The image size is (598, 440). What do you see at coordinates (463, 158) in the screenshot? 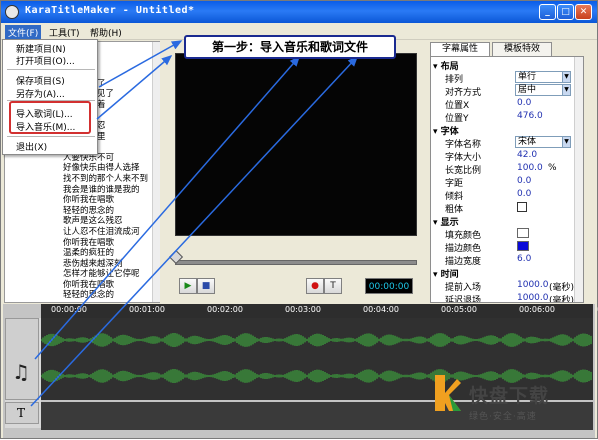
I see `prop-font-size-label: 字体大小` at bounding box center [463, 158].